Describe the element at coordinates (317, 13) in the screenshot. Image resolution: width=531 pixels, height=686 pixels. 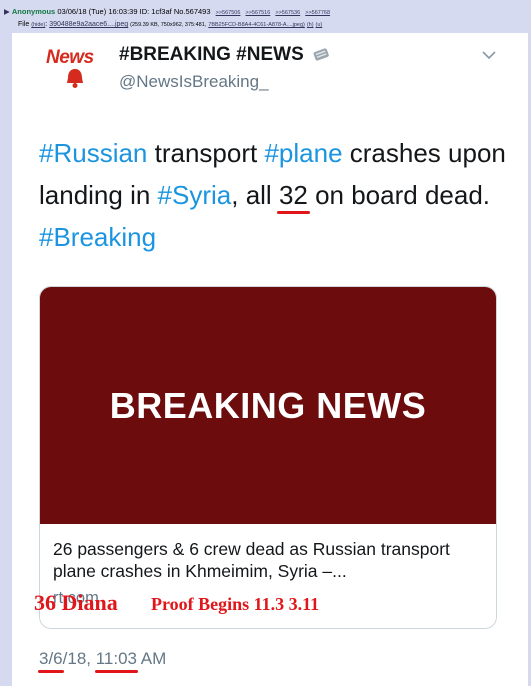
I see `reply-link: >>567768` at that location.